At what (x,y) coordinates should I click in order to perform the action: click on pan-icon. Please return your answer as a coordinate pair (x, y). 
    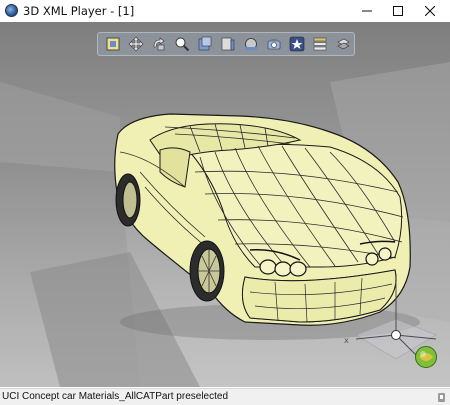
    Looking at the image, I should click on (136, 44).